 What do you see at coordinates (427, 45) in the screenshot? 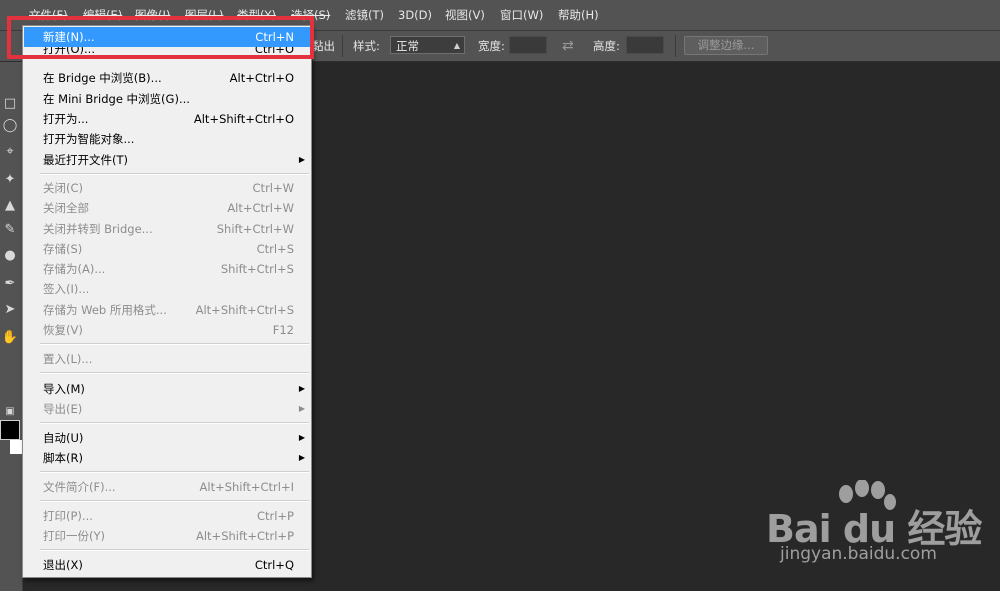
I see `style-select: 正常 ▲` at bounding box center [427, 45].